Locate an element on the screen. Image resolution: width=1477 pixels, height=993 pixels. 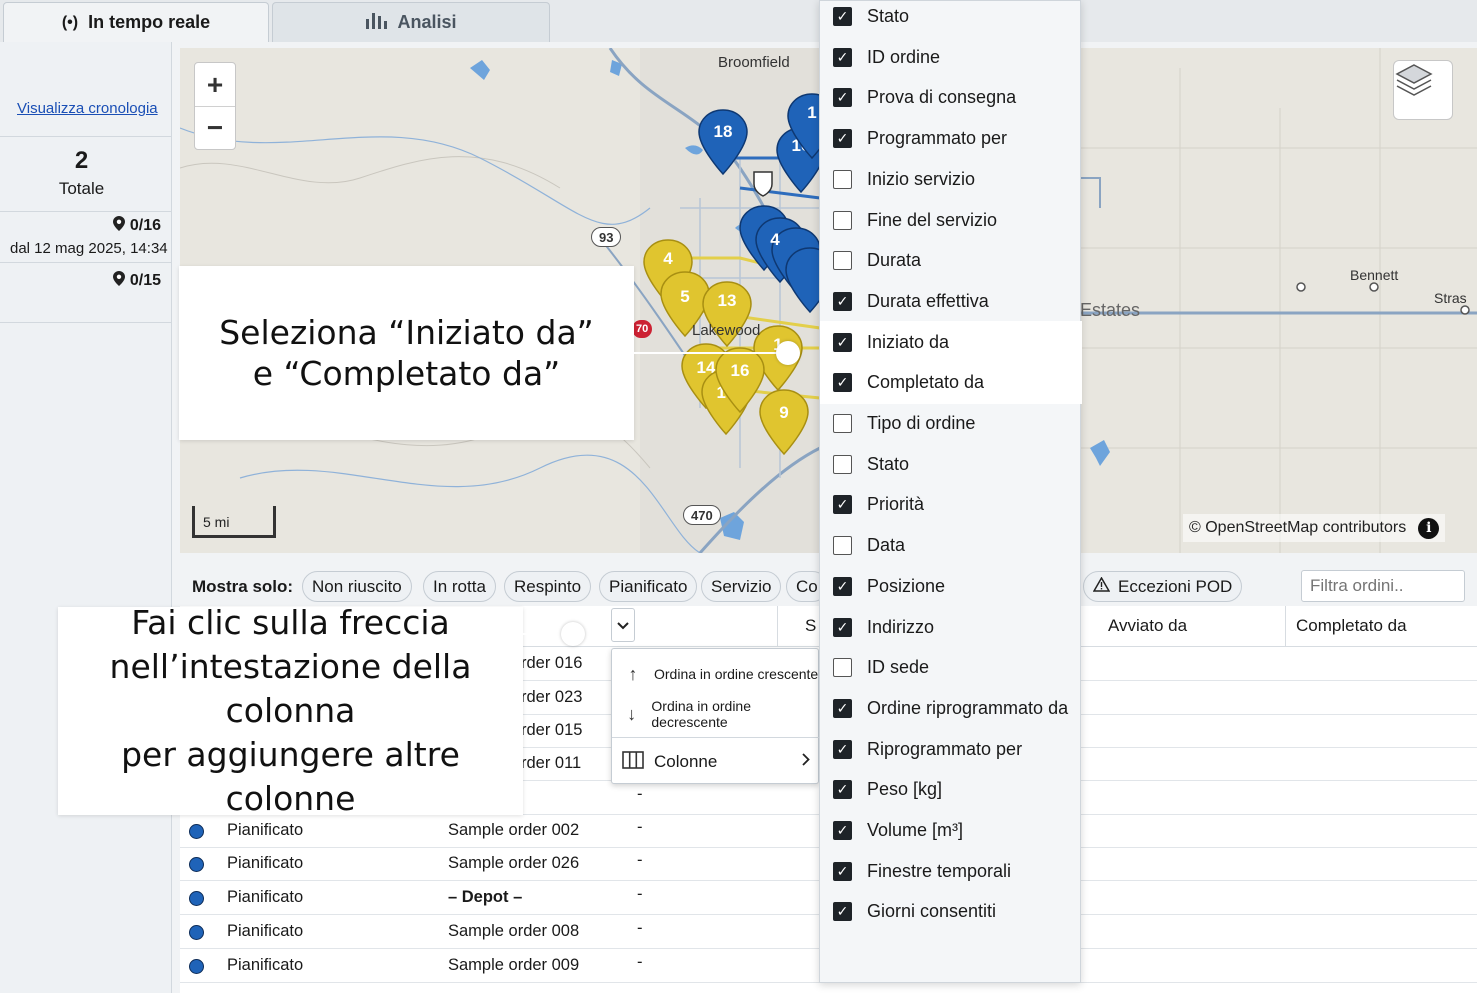
column-option-label: Giorni consentiti is located at coordinates (932, 911).